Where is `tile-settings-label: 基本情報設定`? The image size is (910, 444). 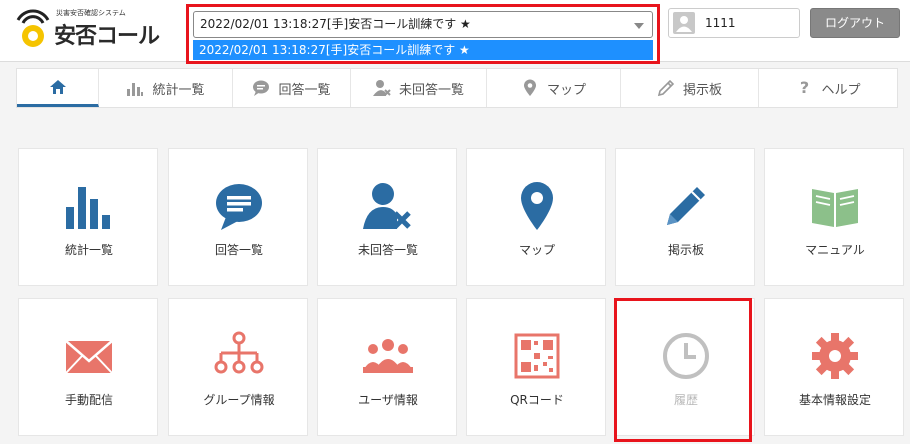
tile-settings-label: 基本情報設定 is located at coordinates (834, 400).